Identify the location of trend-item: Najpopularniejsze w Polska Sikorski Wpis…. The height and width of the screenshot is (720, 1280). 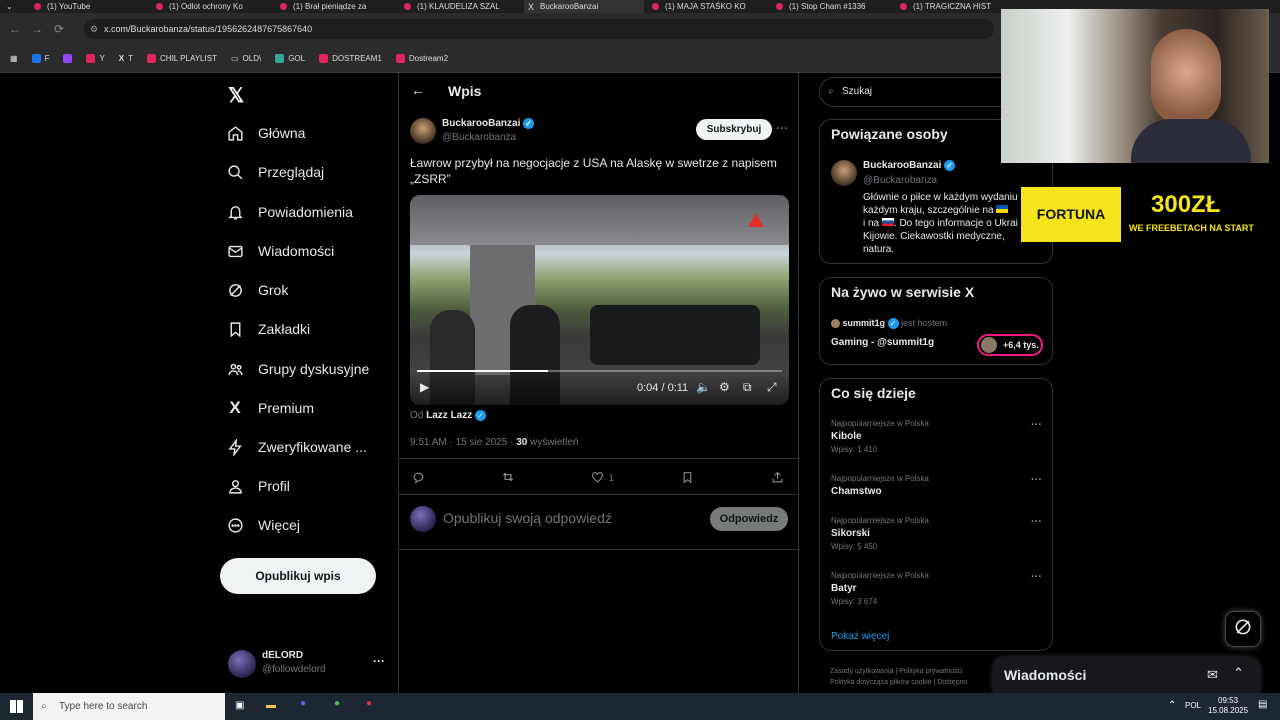
(941, 538).